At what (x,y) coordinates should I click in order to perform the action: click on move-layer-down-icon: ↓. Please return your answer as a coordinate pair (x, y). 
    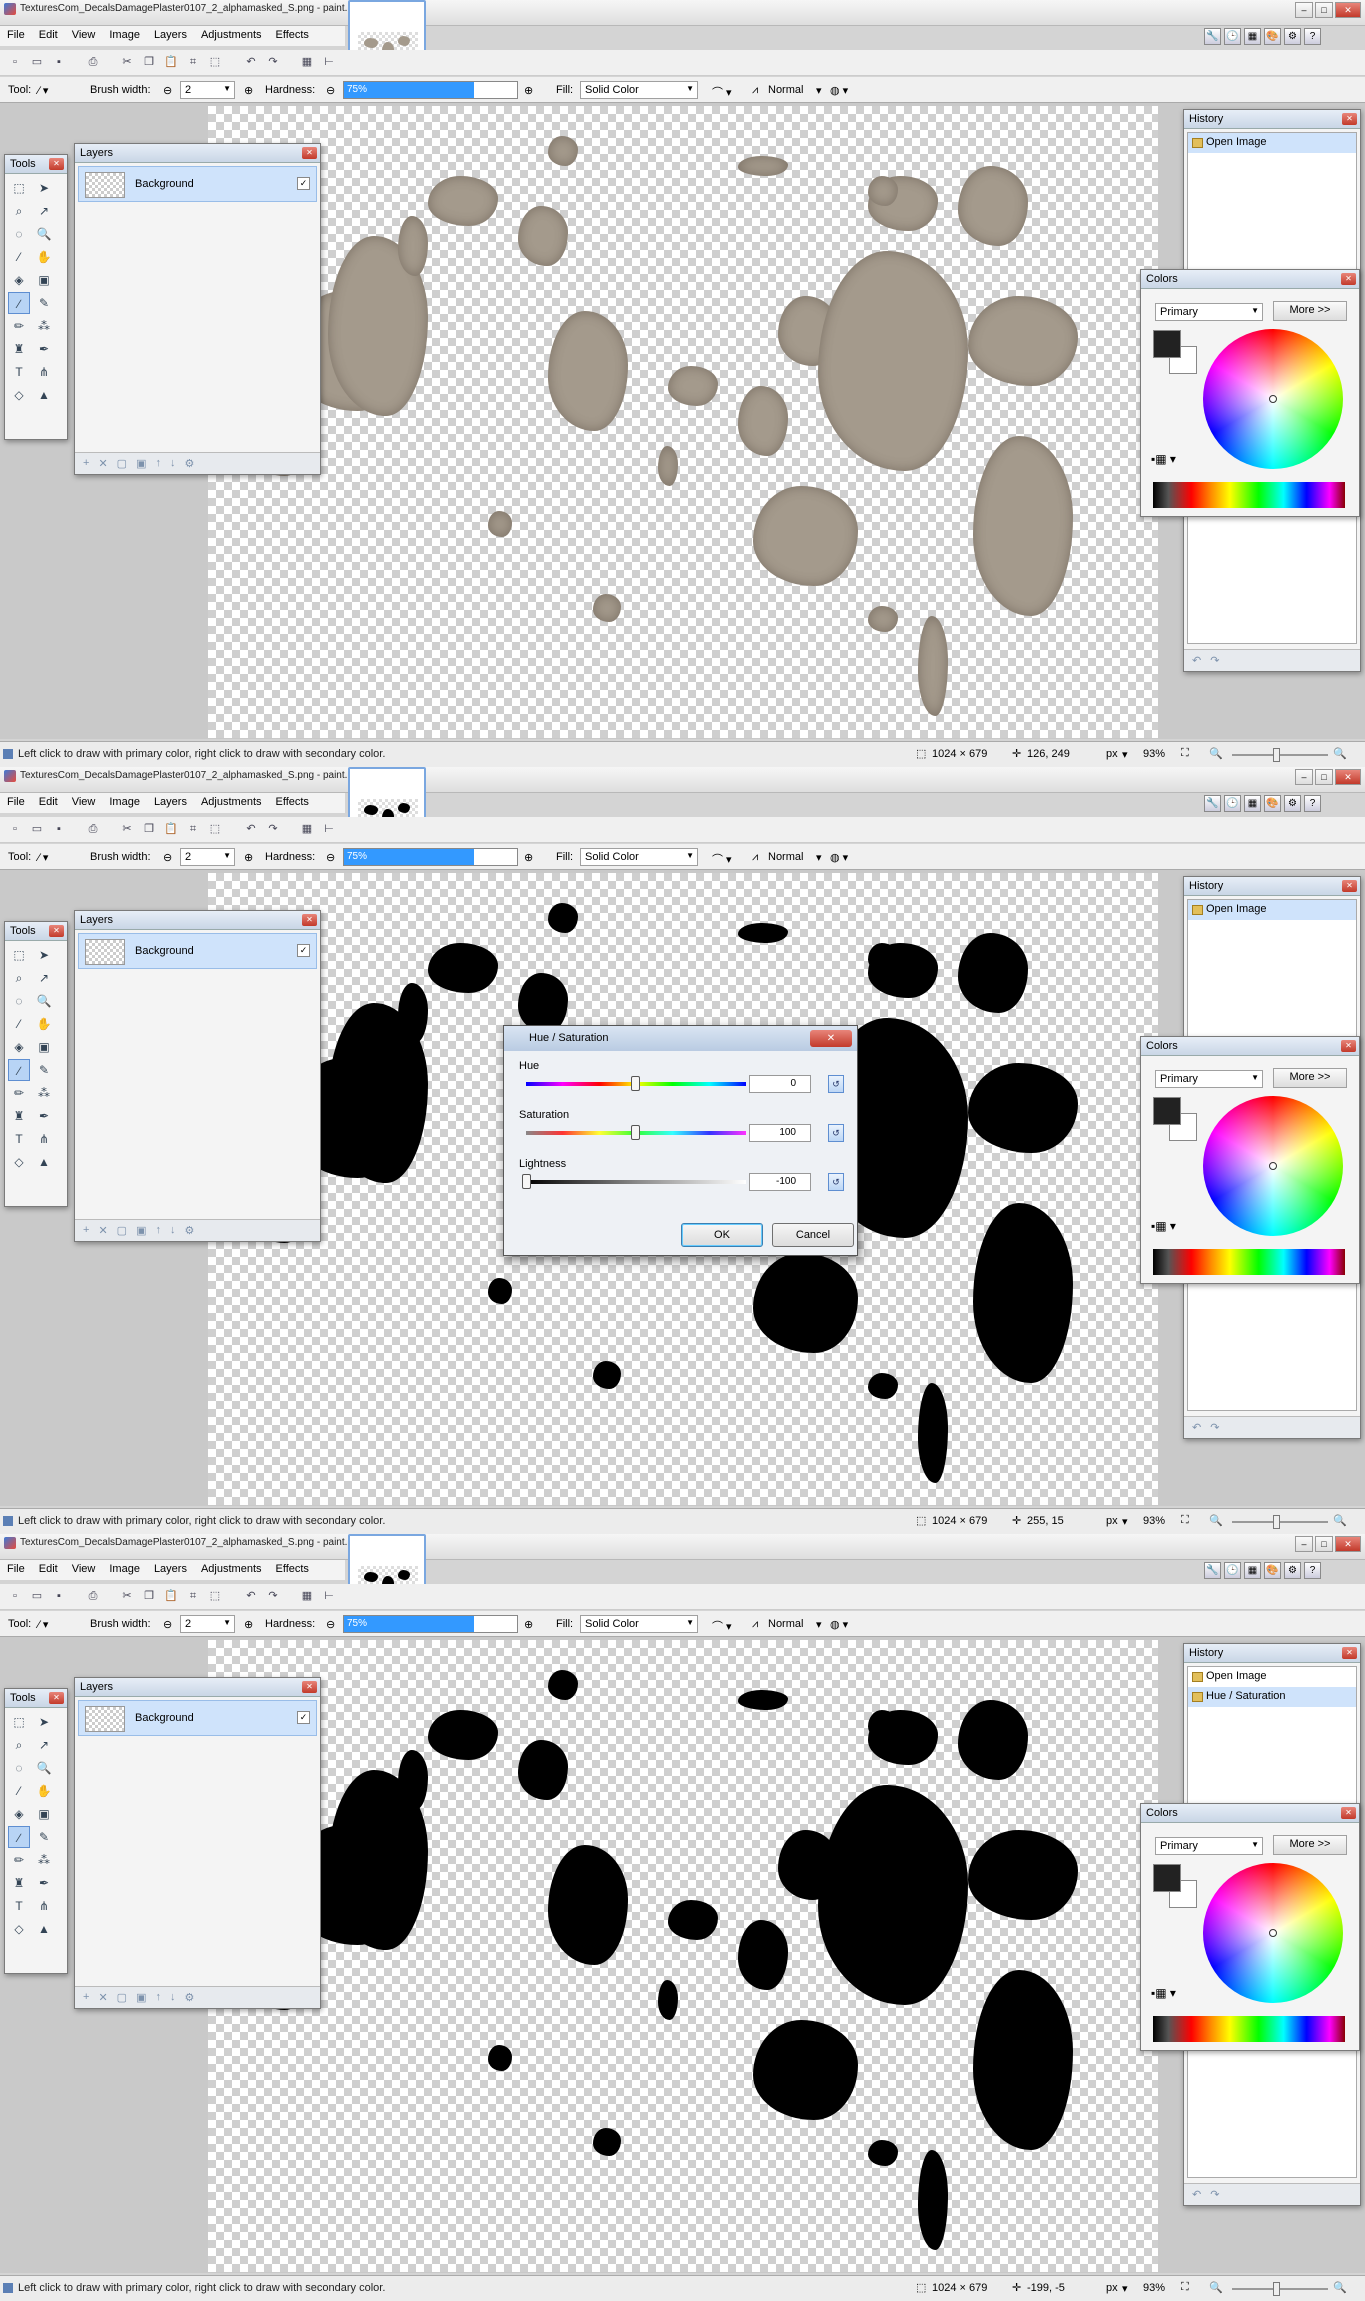
    Looking at the image, I should click on (173, 1230).